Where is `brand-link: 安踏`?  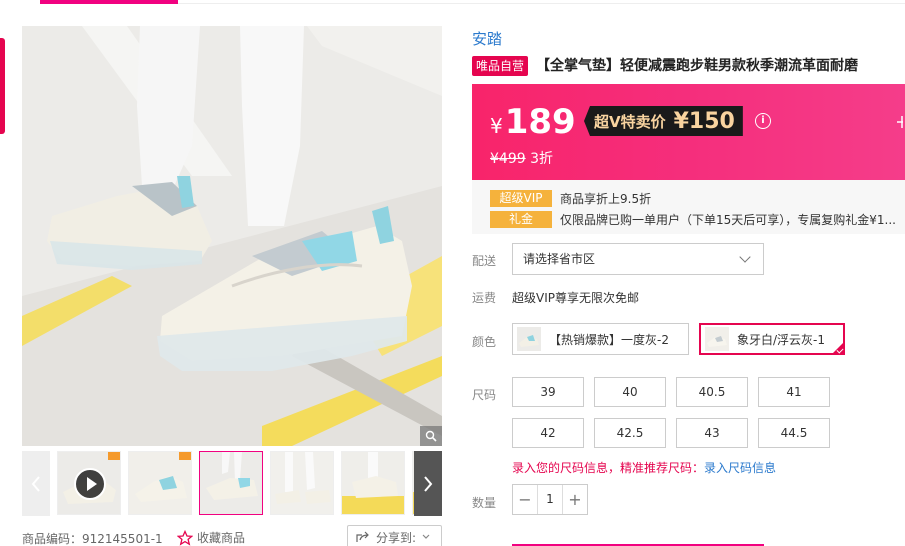 brand-link: 安踏 is located at coordinates (487, 38).